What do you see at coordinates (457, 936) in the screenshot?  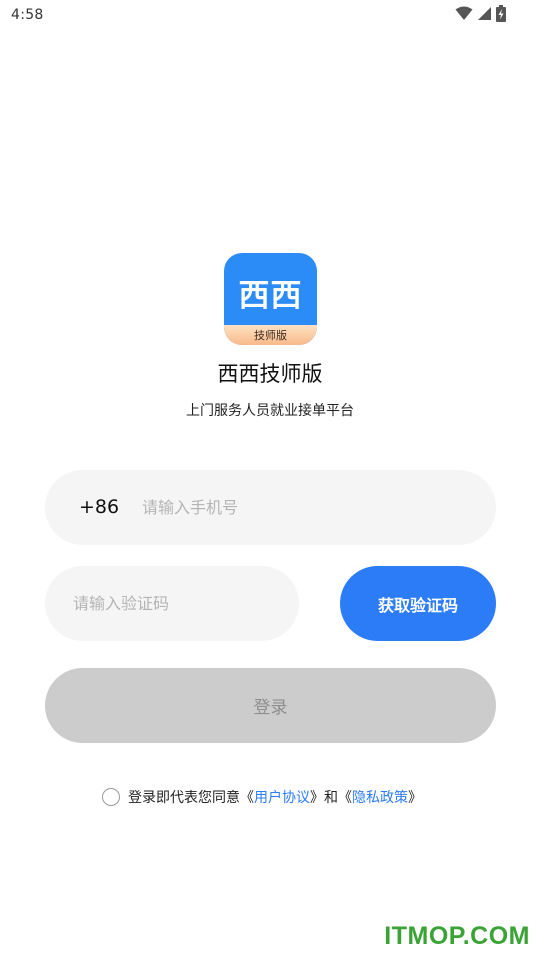 I see `watermark: ITMOP.COM` at bounding box center [457, 936].